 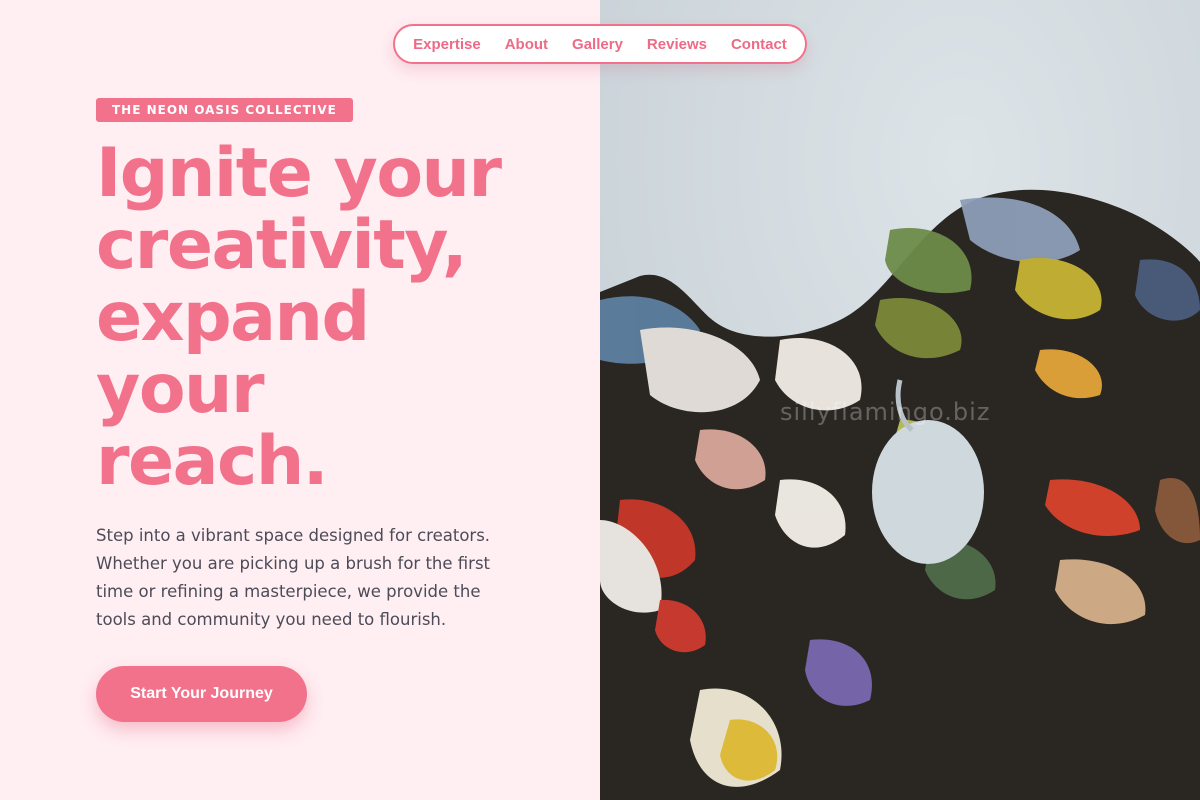 I want to click on headline-line: reach., so click(x=212, y=461).